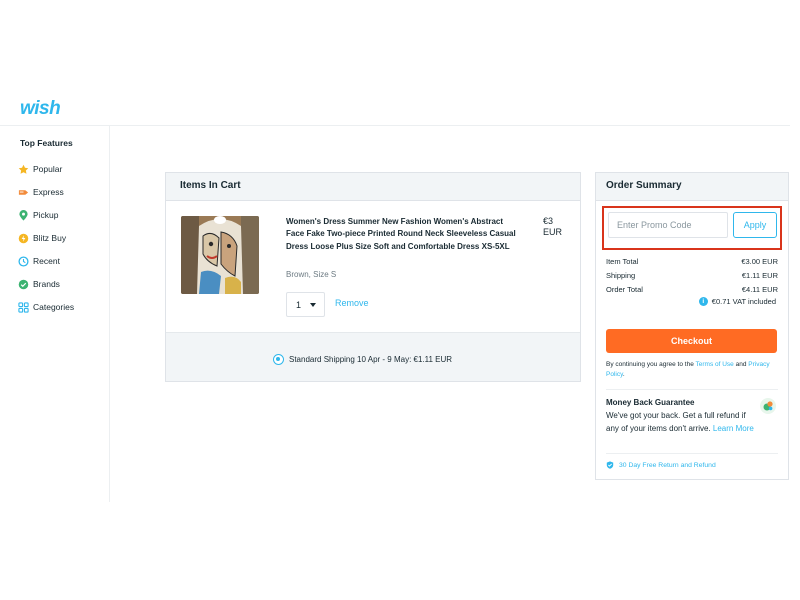  I want to click on sidebar-item-label: Blitz Buy, so click(50, 238).